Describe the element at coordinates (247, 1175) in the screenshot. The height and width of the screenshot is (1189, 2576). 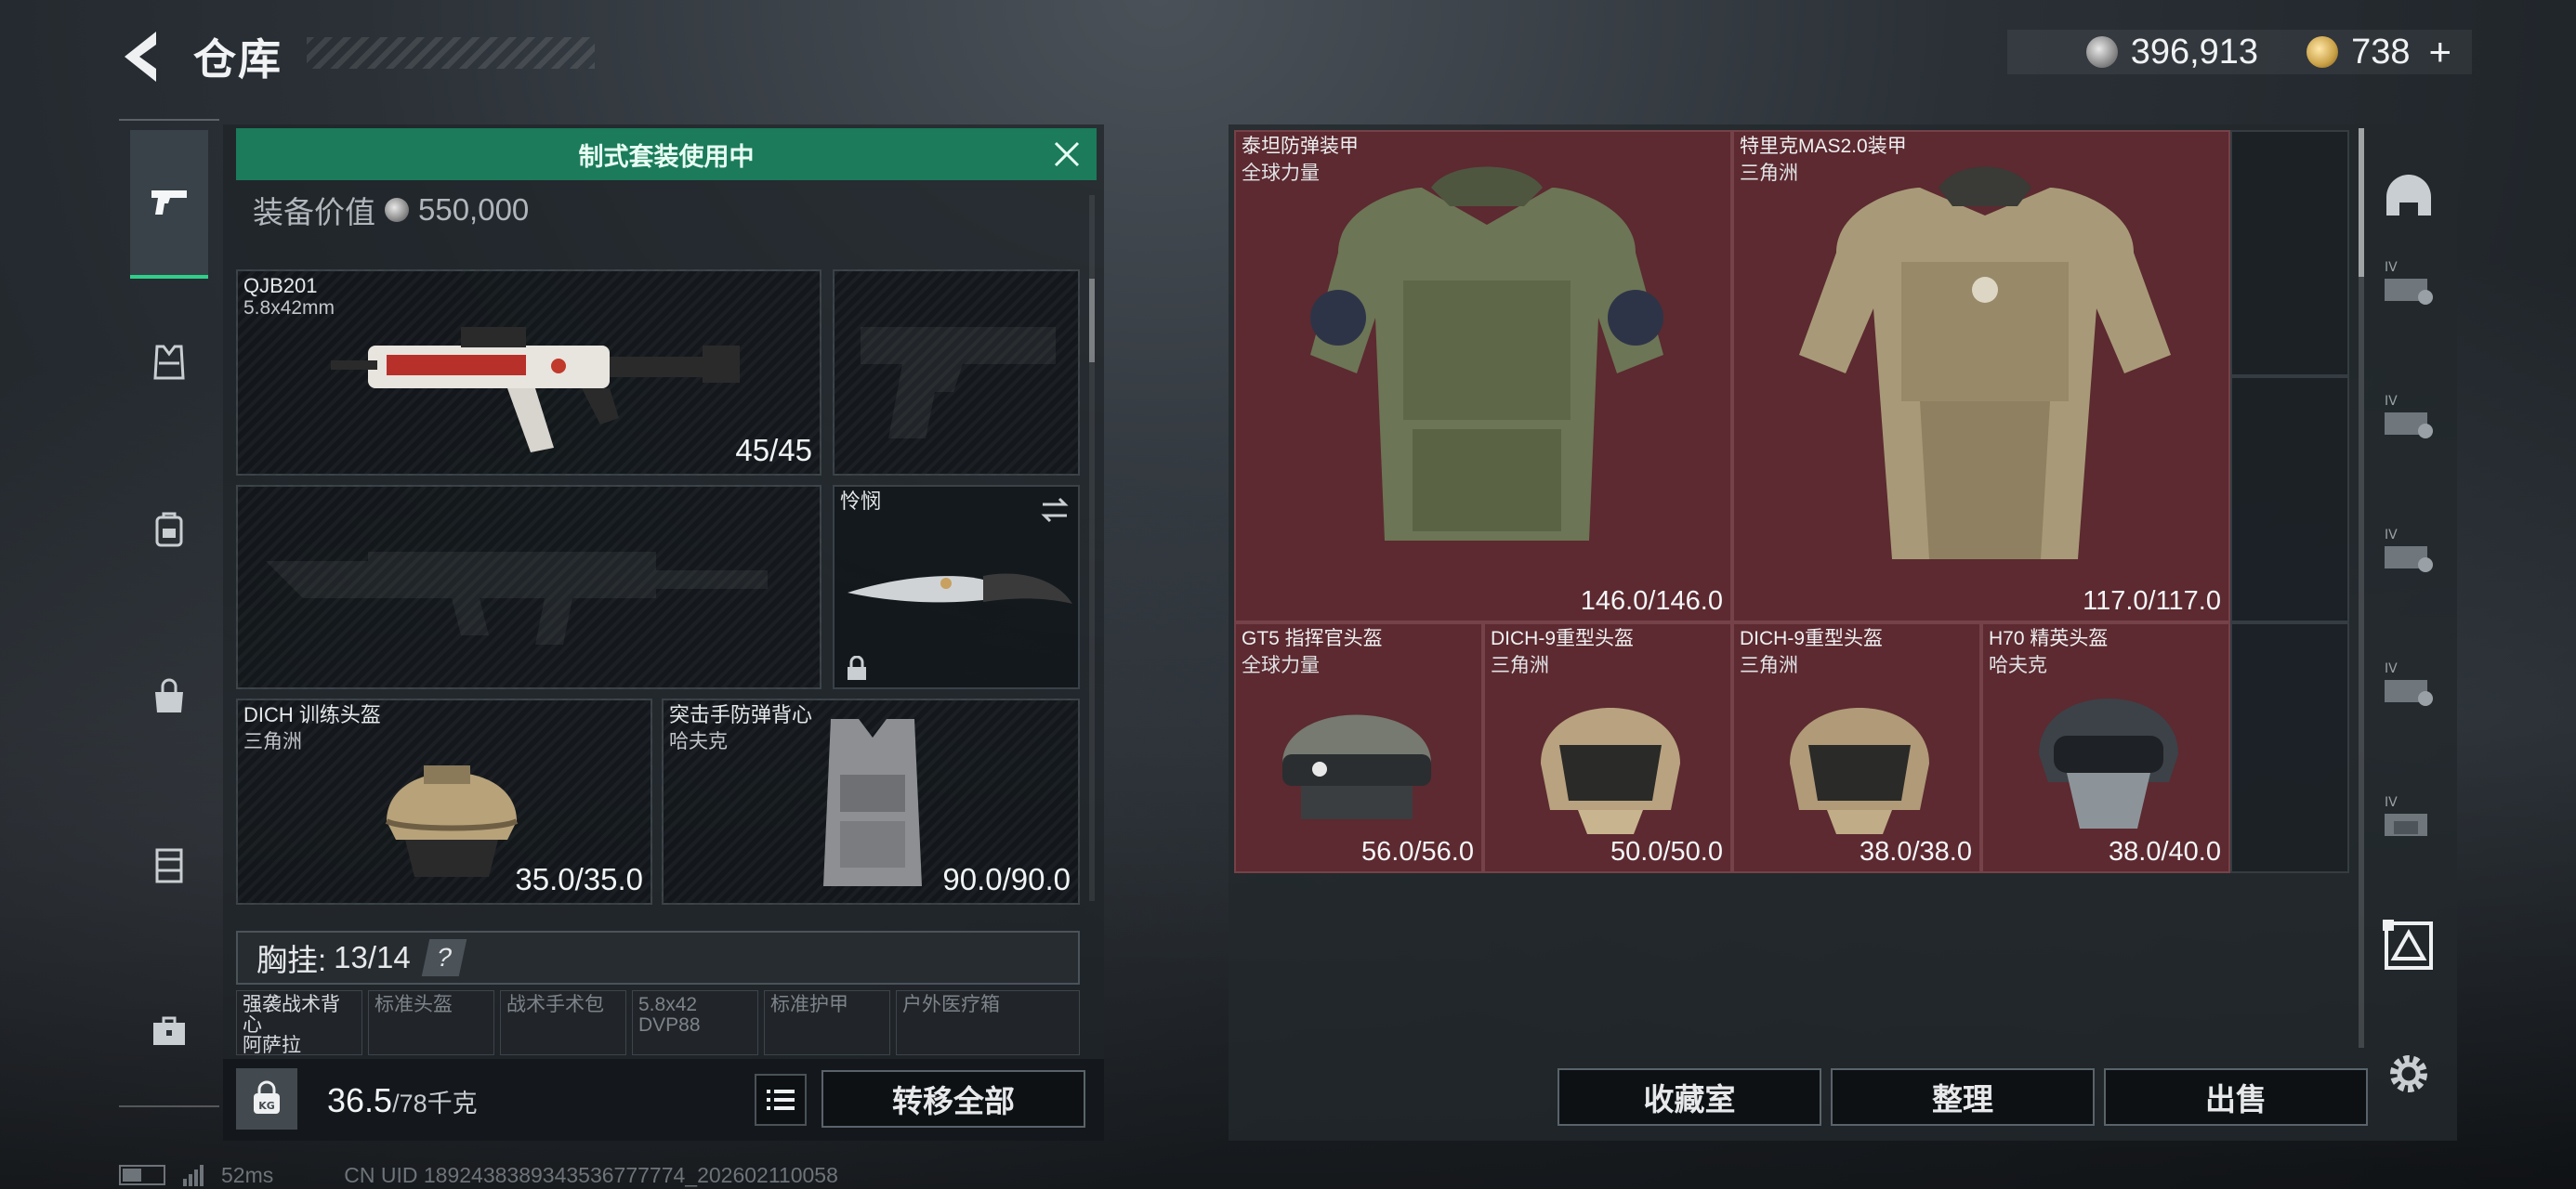
I see `ping-text: 52ms` at that location.